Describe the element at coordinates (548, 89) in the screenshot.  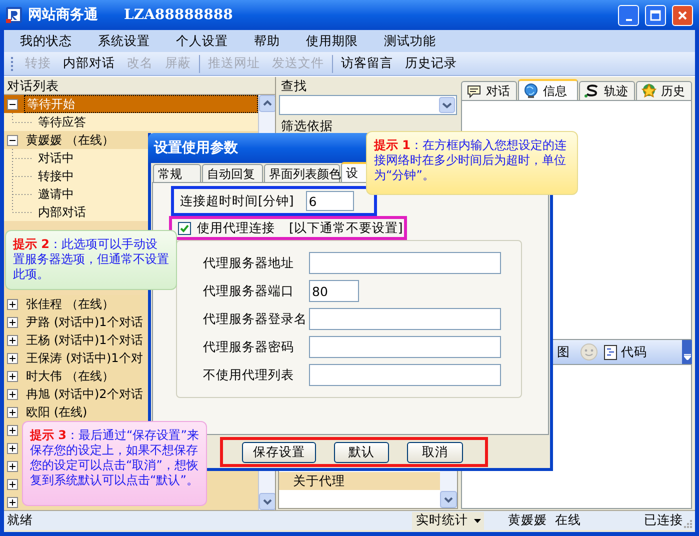
I see `tab: 信息` at that location.